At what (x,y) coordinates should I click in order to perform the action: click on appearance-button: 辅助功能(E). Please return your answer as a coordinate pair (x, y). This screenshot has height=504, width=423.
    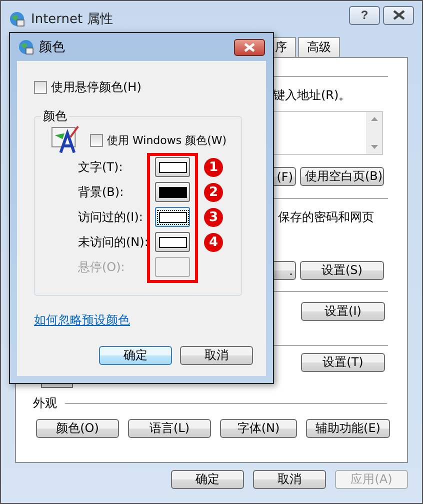
    Looking at the image, I should click on (348, 428).